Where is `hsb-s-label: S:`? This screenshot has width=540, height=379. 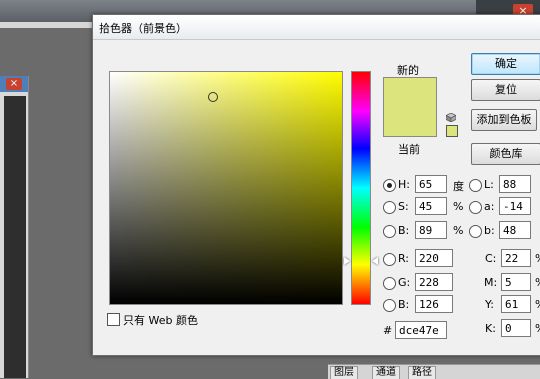
hsb-s-label: S: is located at coordinates (403, 206).